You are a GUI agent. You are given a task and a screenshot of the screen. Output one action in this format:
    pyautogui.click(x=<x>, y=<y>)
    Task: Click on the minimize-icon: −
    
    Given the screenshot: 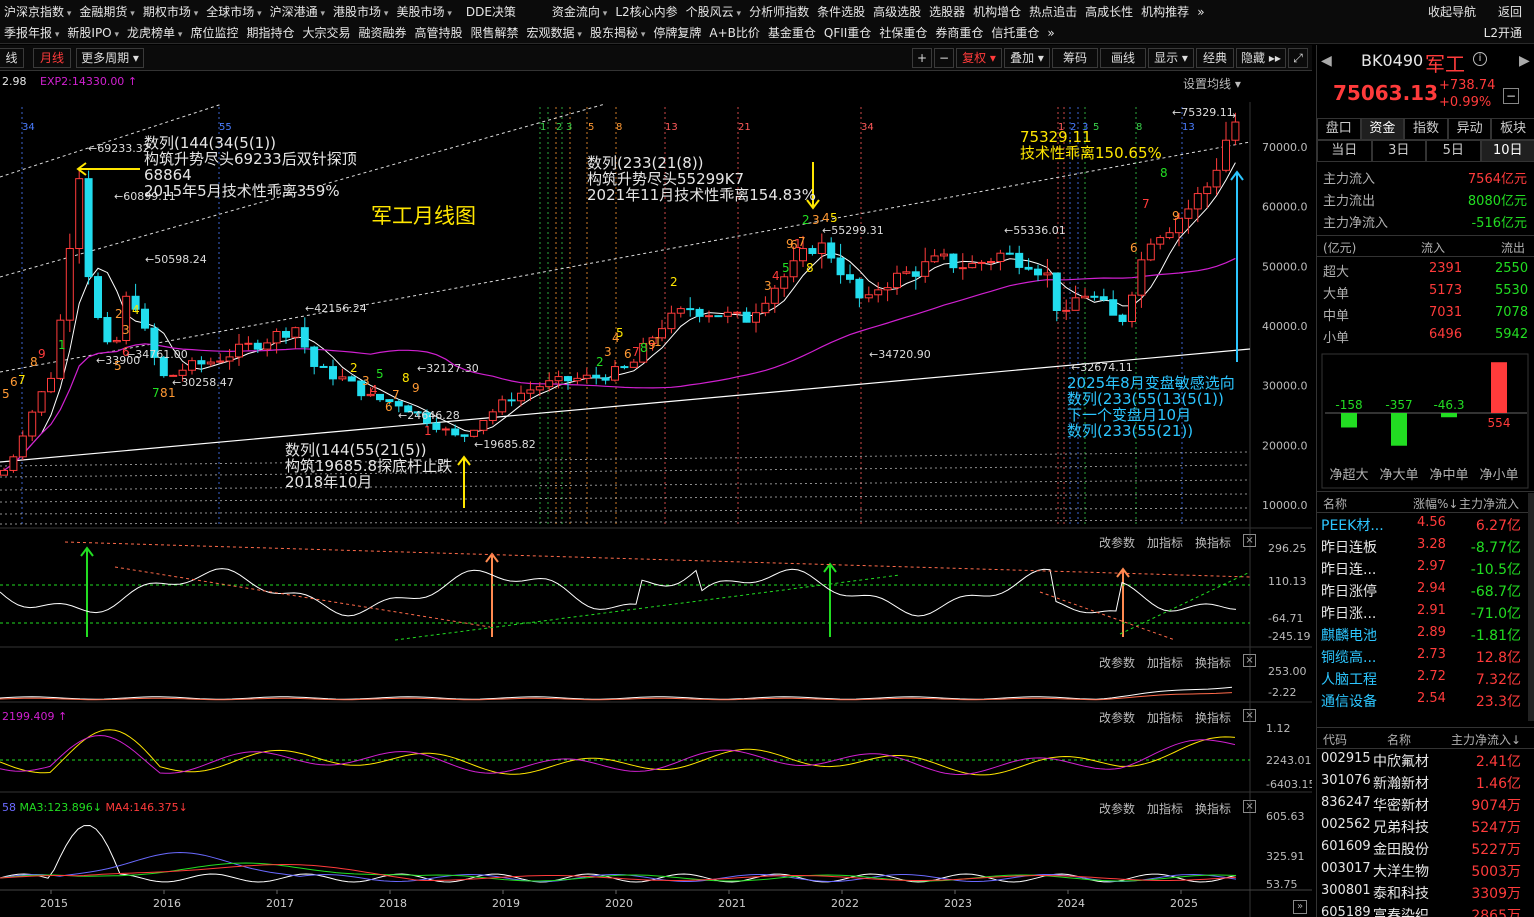 What is the action you would take?
    pyautogui.click(x=1511, y=96)
    